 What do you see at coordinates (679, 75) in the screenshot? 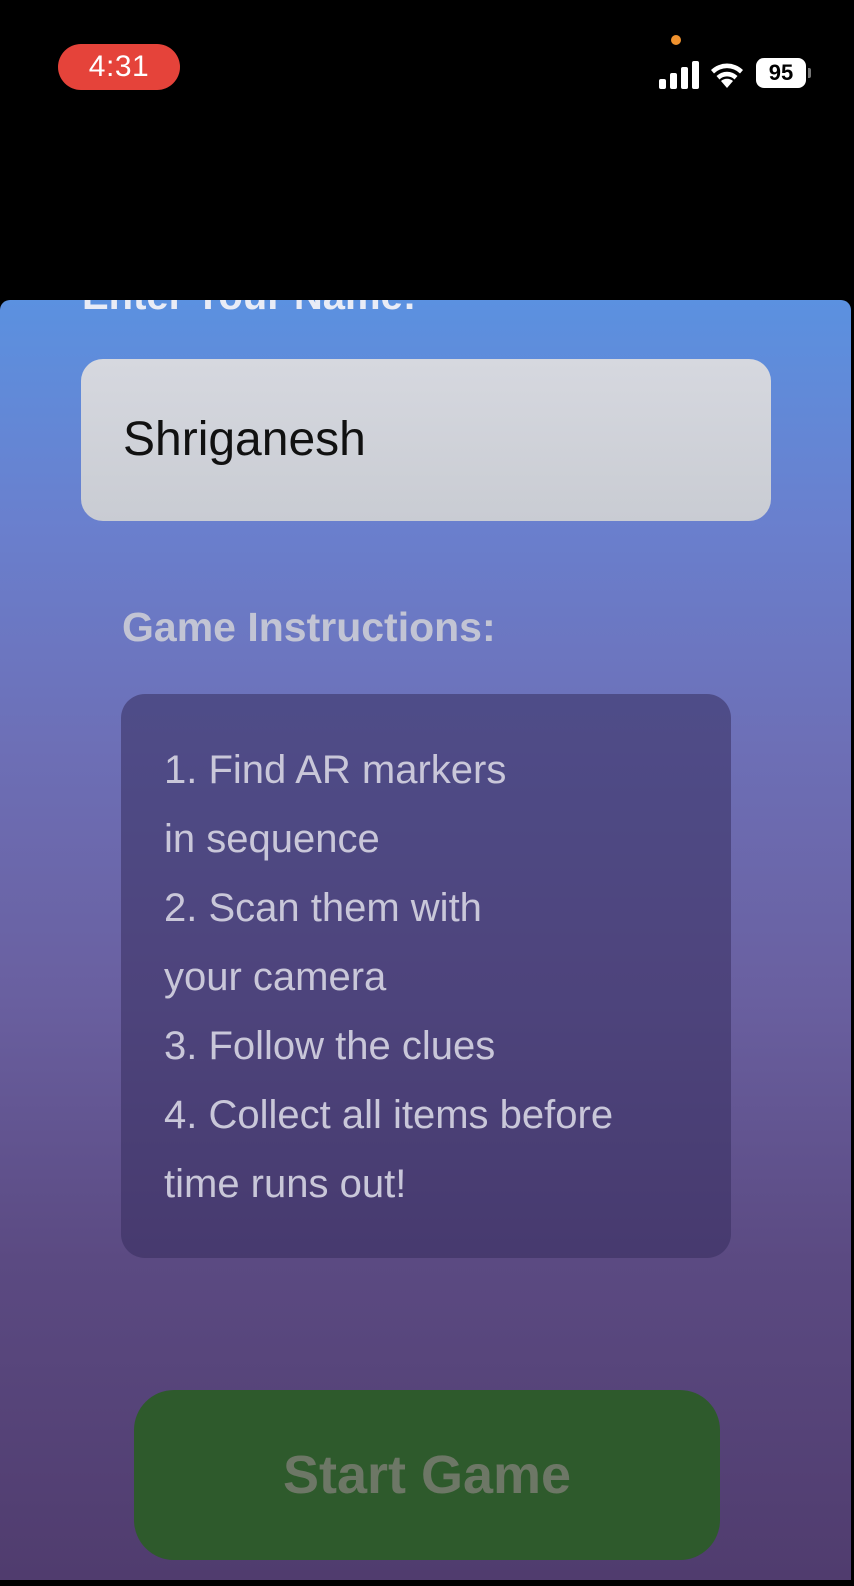
I see `cellular-signal-icon` at bounding box center [679, 75].